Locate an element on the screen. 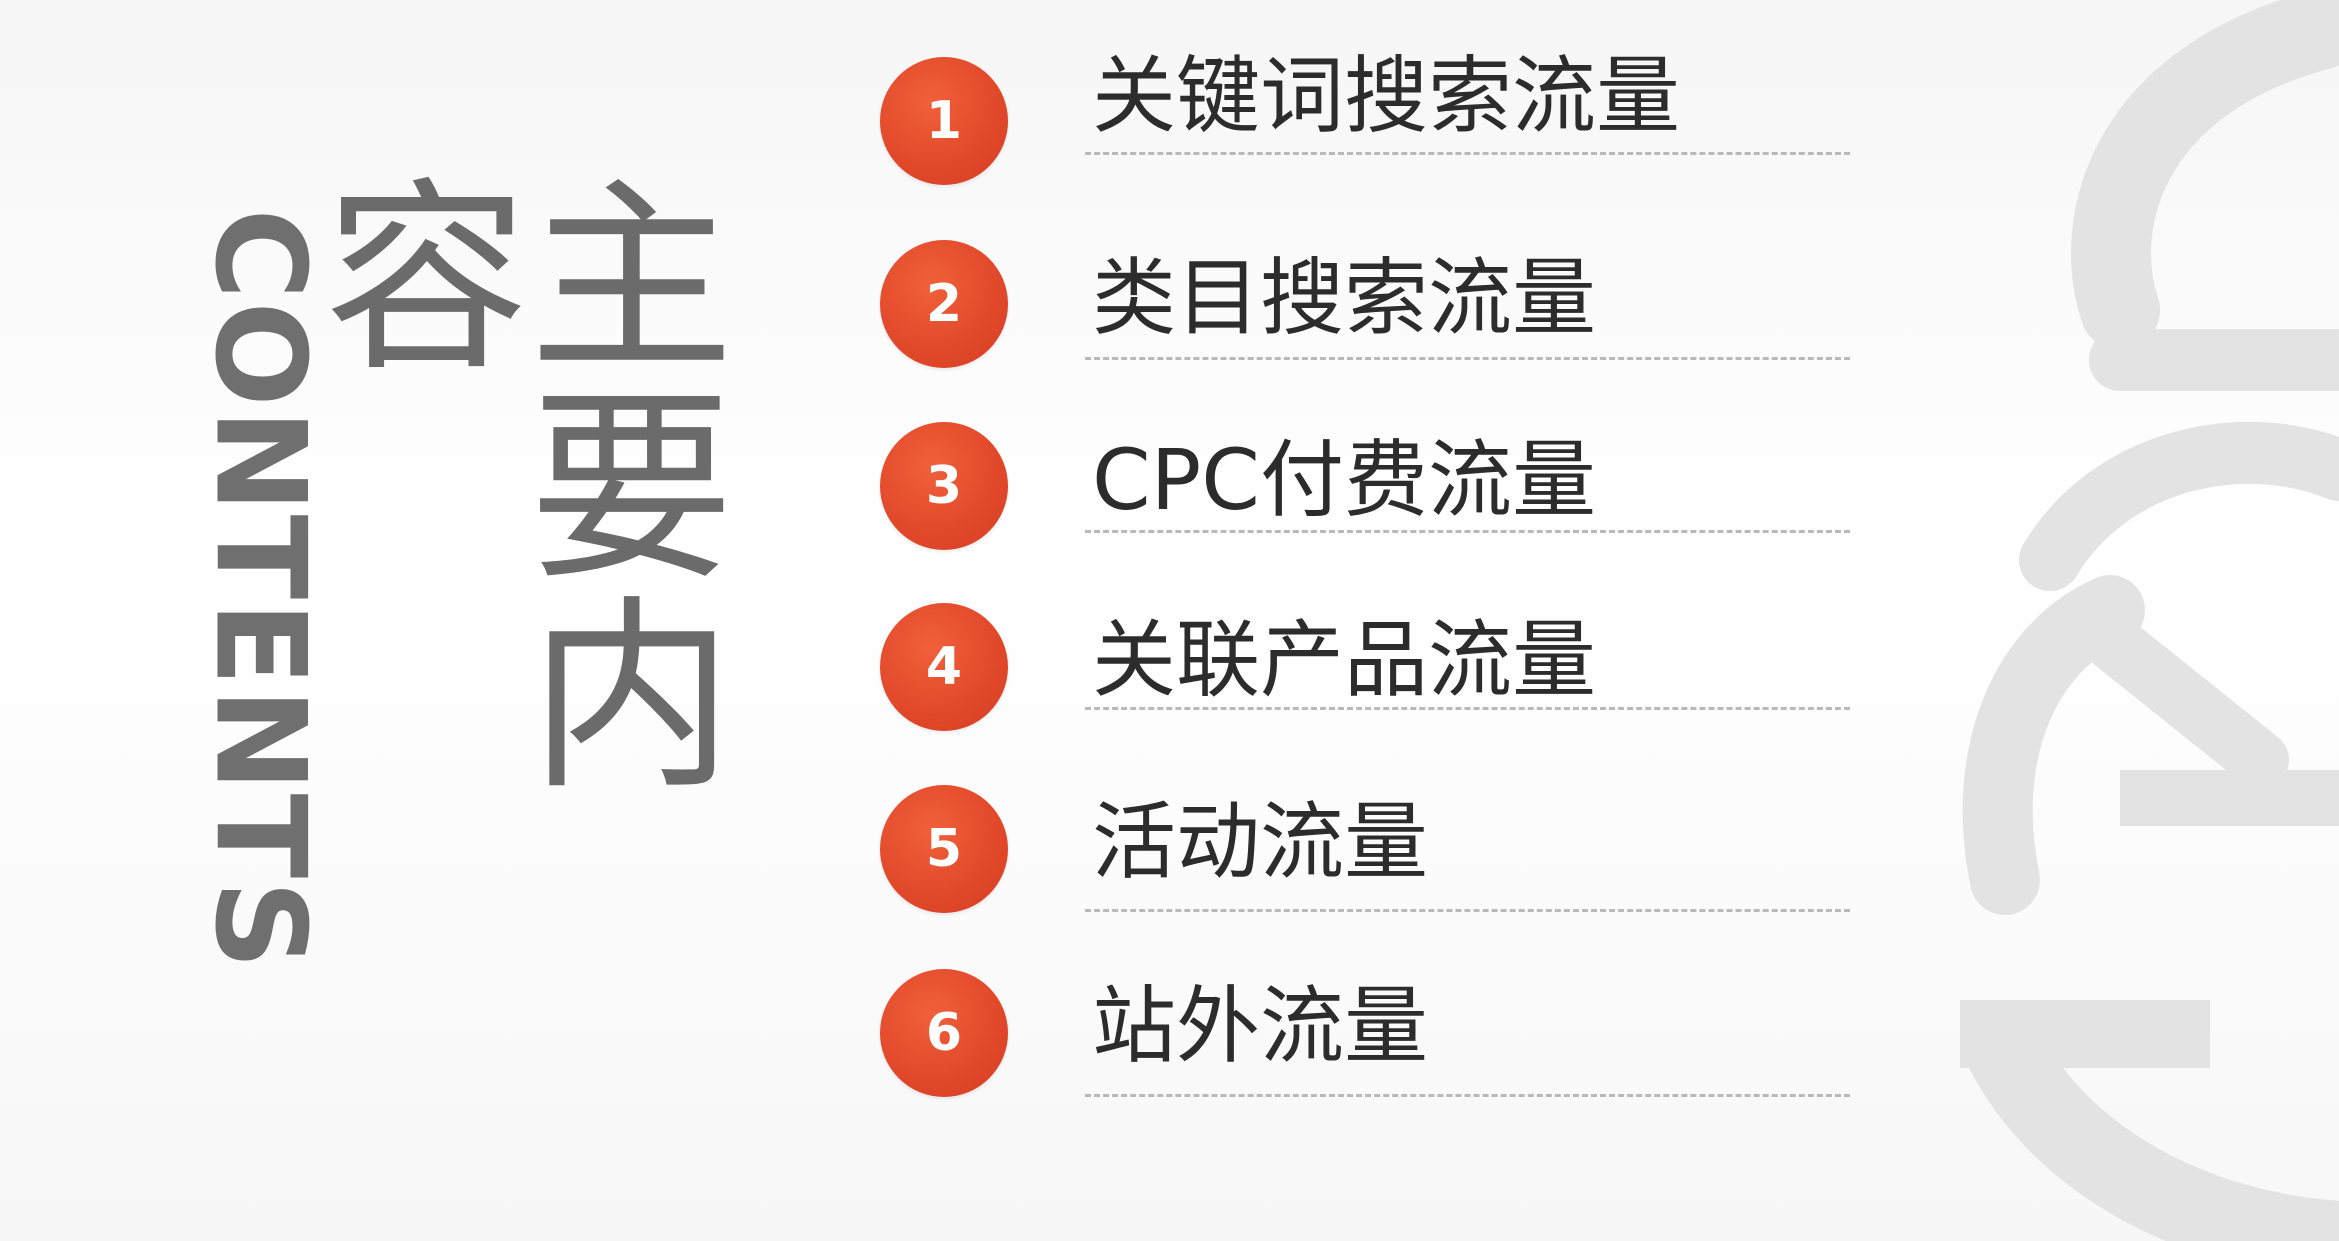 This screenshot has width=2339, height=1241. list-item: 5 活动流量 is located at coordinates (1380, 860).